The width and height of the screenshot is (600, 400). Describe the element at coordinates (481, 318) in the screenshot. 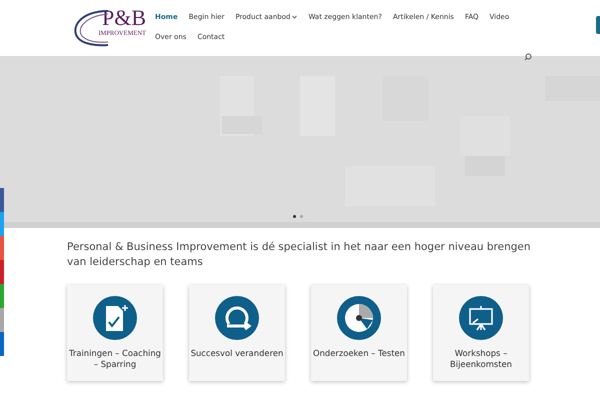

I see `presentation-board-icon` at that location.